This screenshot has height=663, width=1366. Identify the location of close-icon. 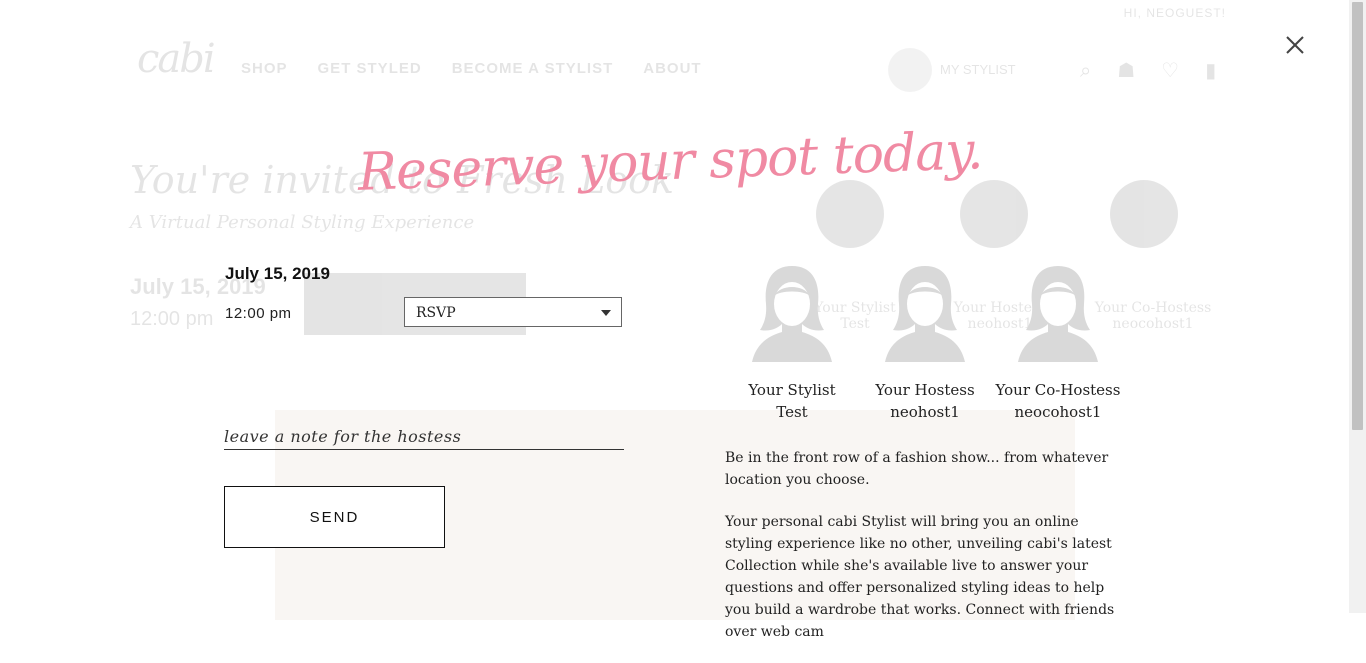
(1295, 45).